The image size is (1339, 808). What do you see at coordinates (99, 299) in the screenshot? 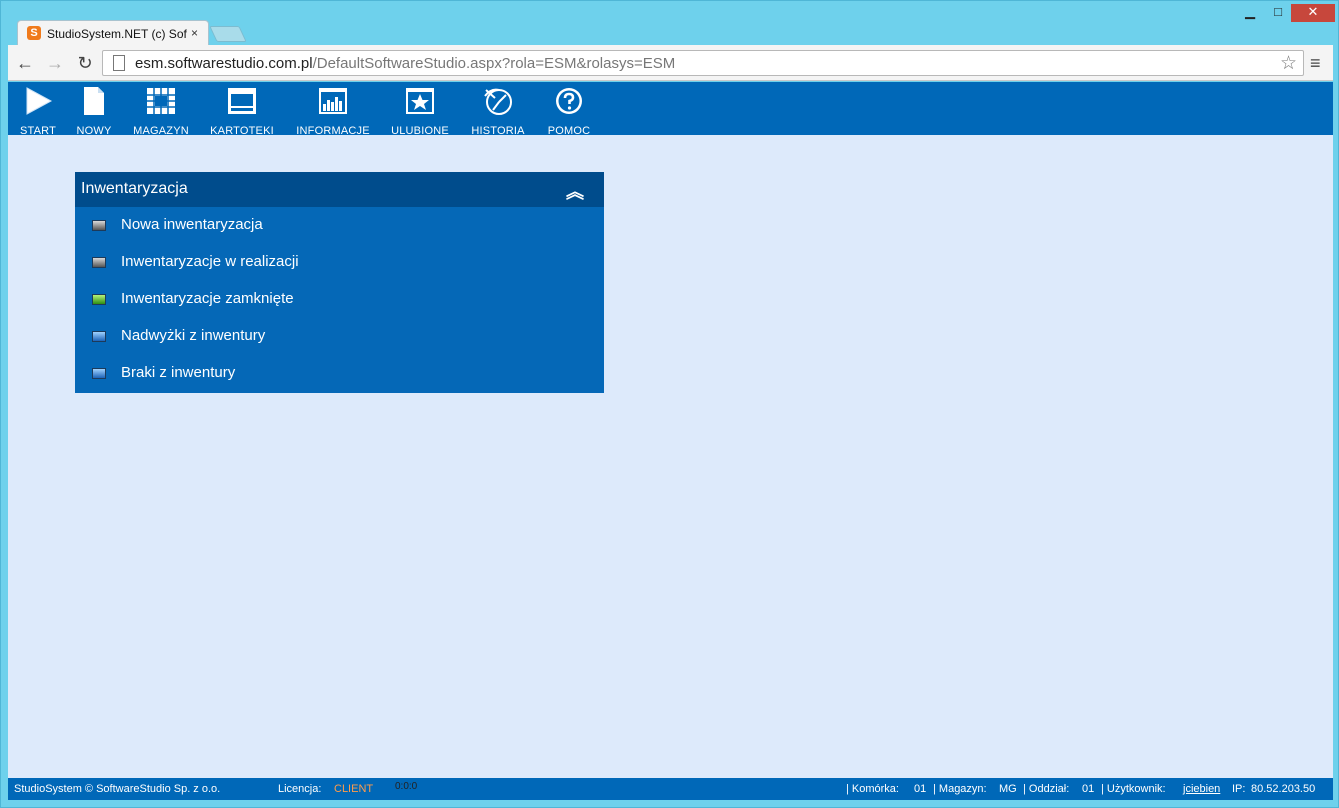
I see `green-bullet-icon` at bounding box center [99, 299].